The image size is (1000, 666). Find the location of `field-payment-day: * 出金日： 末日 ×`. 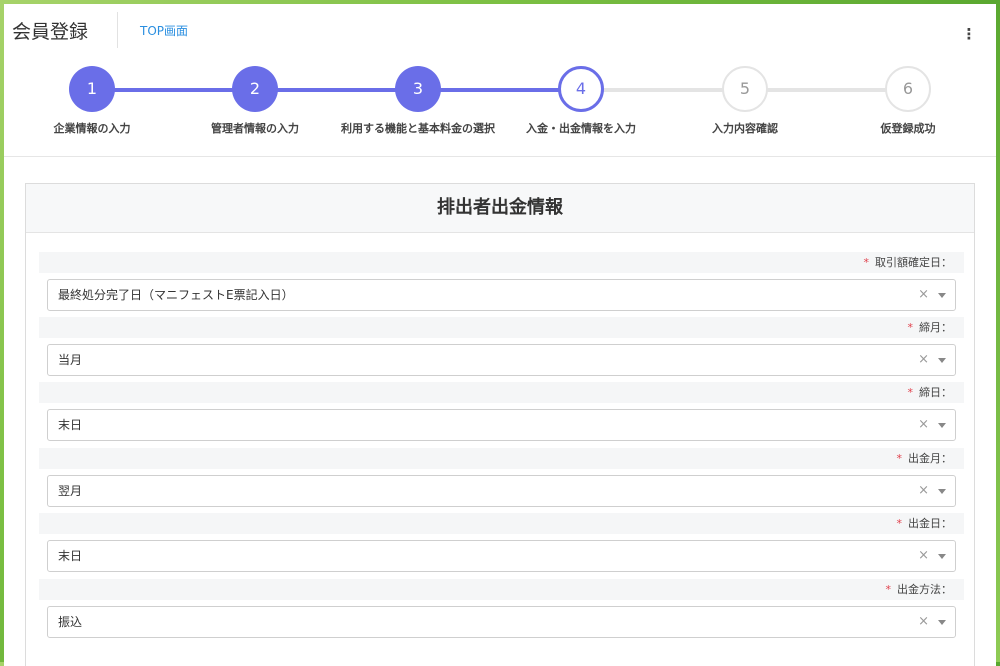

field-payment-day: * 出金日： 末日 × is located at coordinates (501, 545).